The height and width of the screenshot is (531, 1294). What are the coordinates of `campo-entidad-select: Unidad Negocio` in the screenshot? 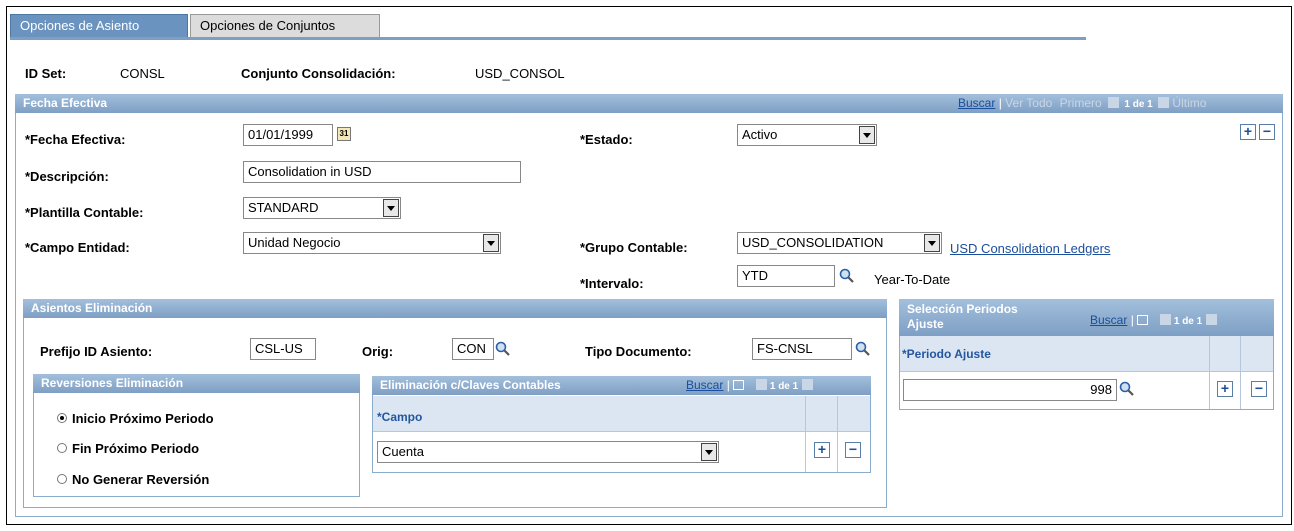 It's located at (372, 243).